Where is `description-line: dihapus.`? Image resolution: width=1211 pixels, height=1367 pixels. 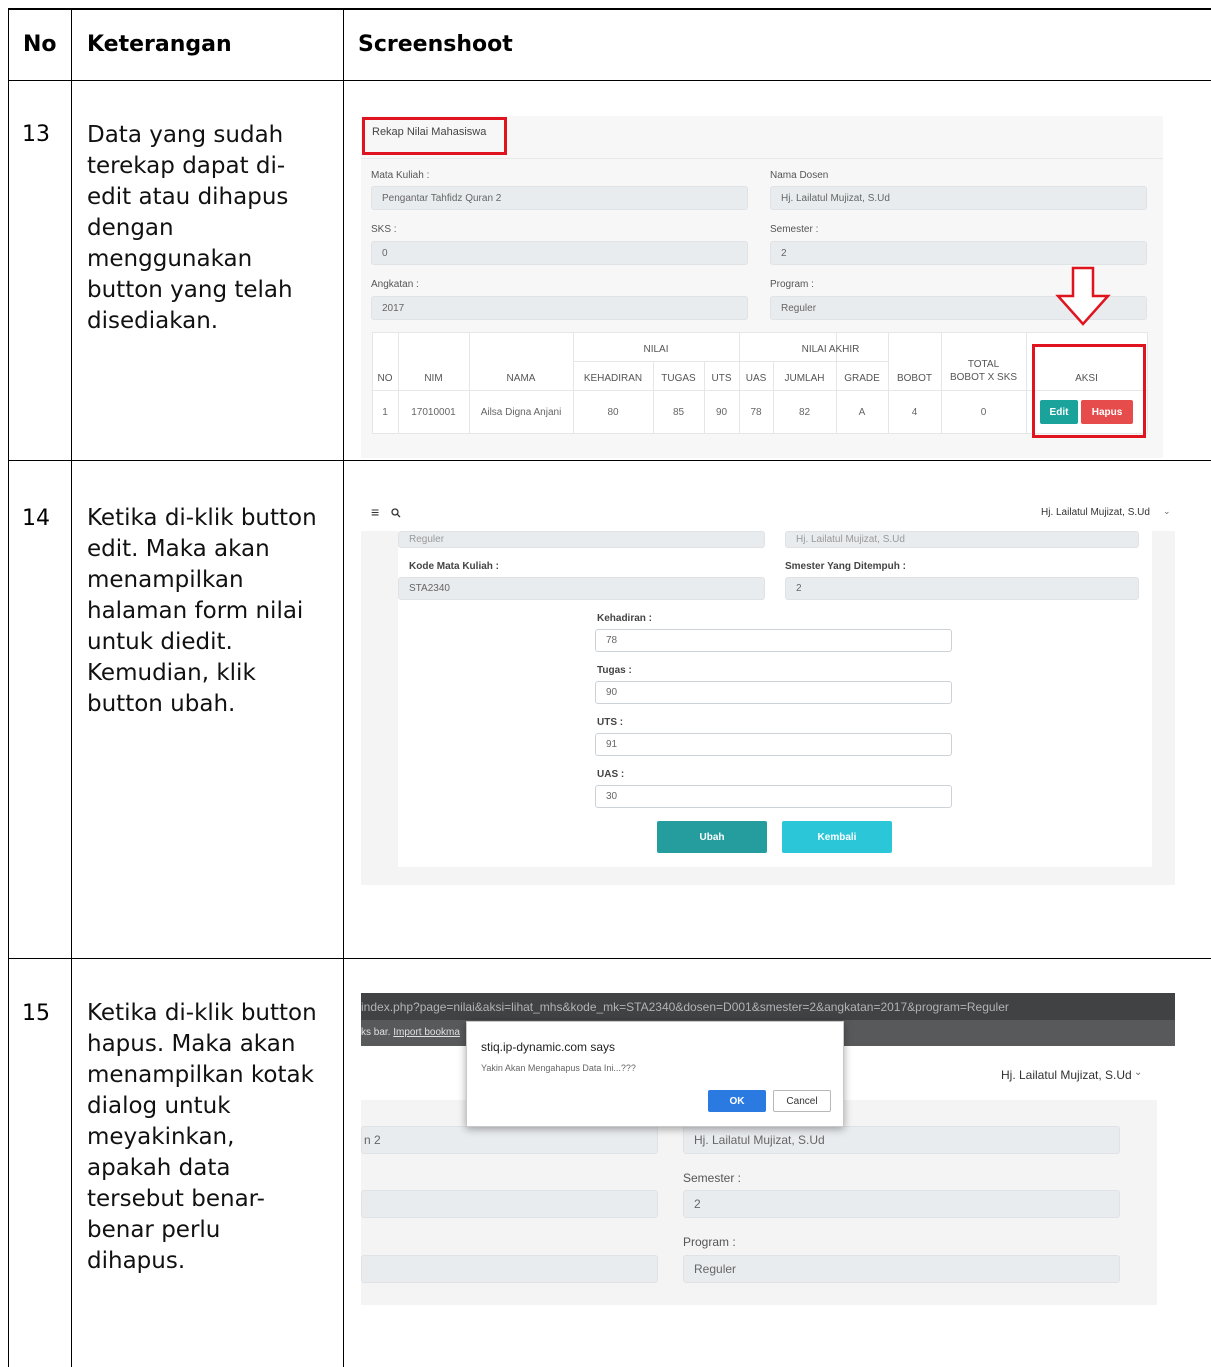
description-line: dihapus. is located at coordinates (136, 1261).